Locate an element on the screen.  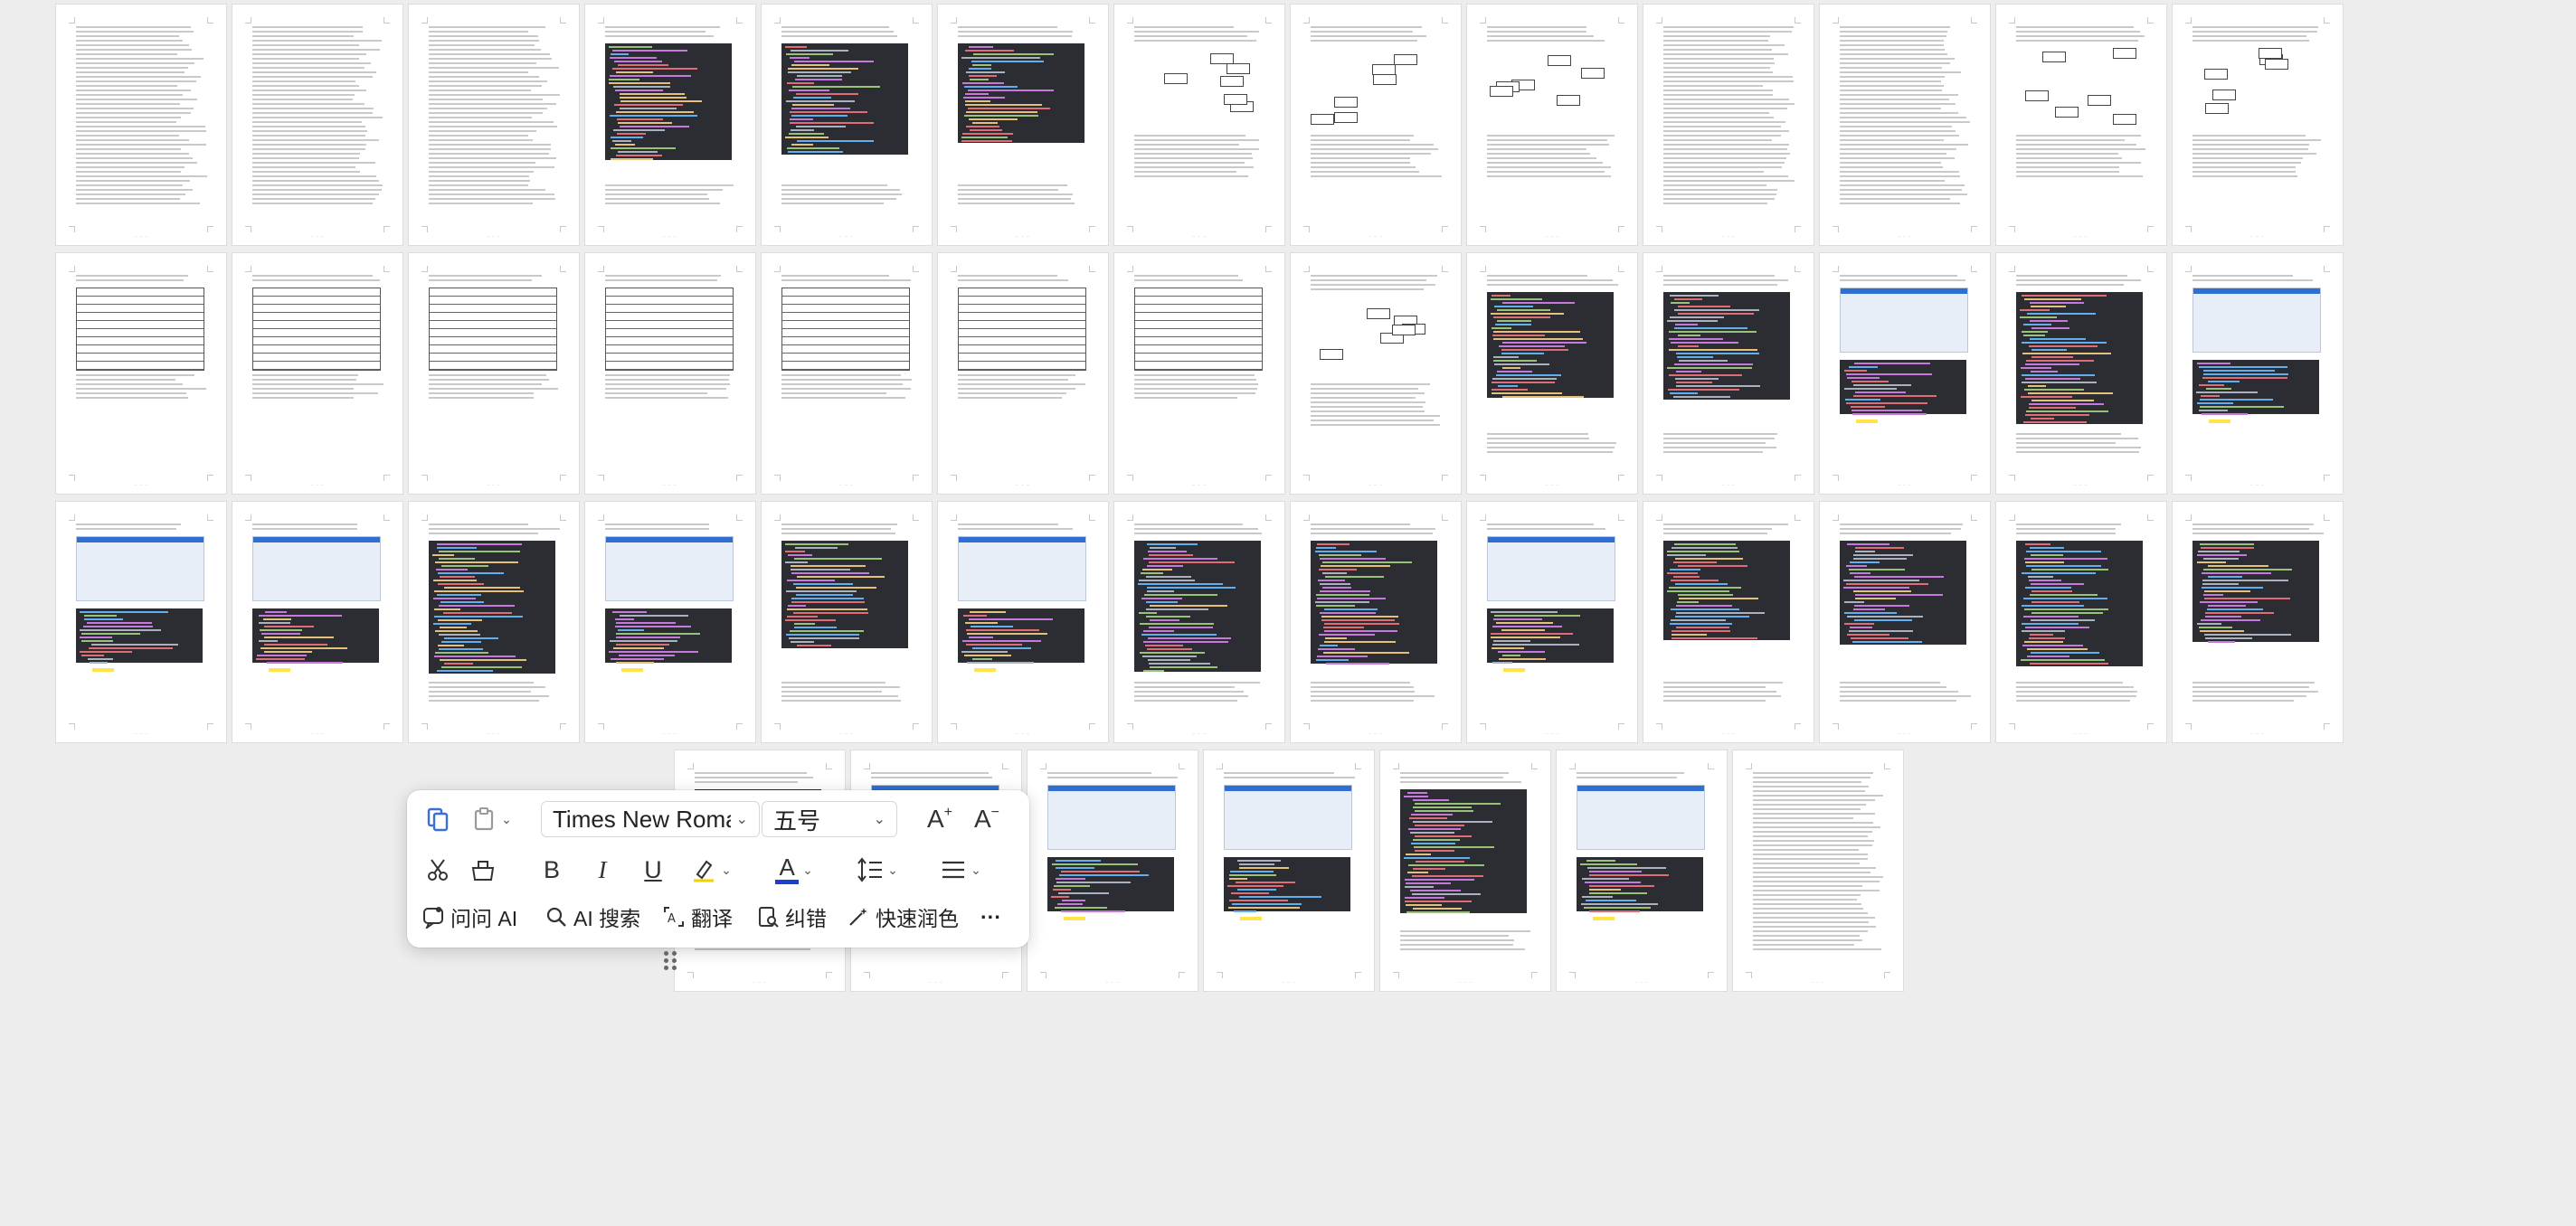
line-spacing-button: ⌄ is located at coordinates (877, 870).